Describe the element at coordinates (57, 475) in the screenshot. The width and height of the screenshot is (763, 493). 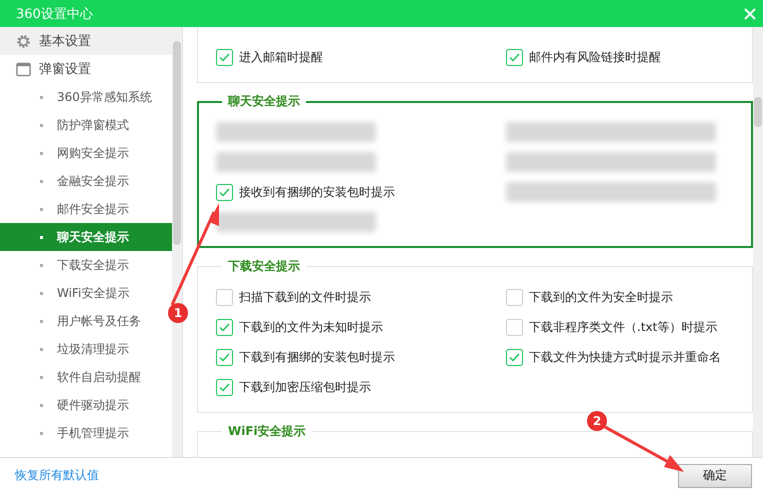
I see `restore-defaults-link: 恢复所有默认值` at that location.